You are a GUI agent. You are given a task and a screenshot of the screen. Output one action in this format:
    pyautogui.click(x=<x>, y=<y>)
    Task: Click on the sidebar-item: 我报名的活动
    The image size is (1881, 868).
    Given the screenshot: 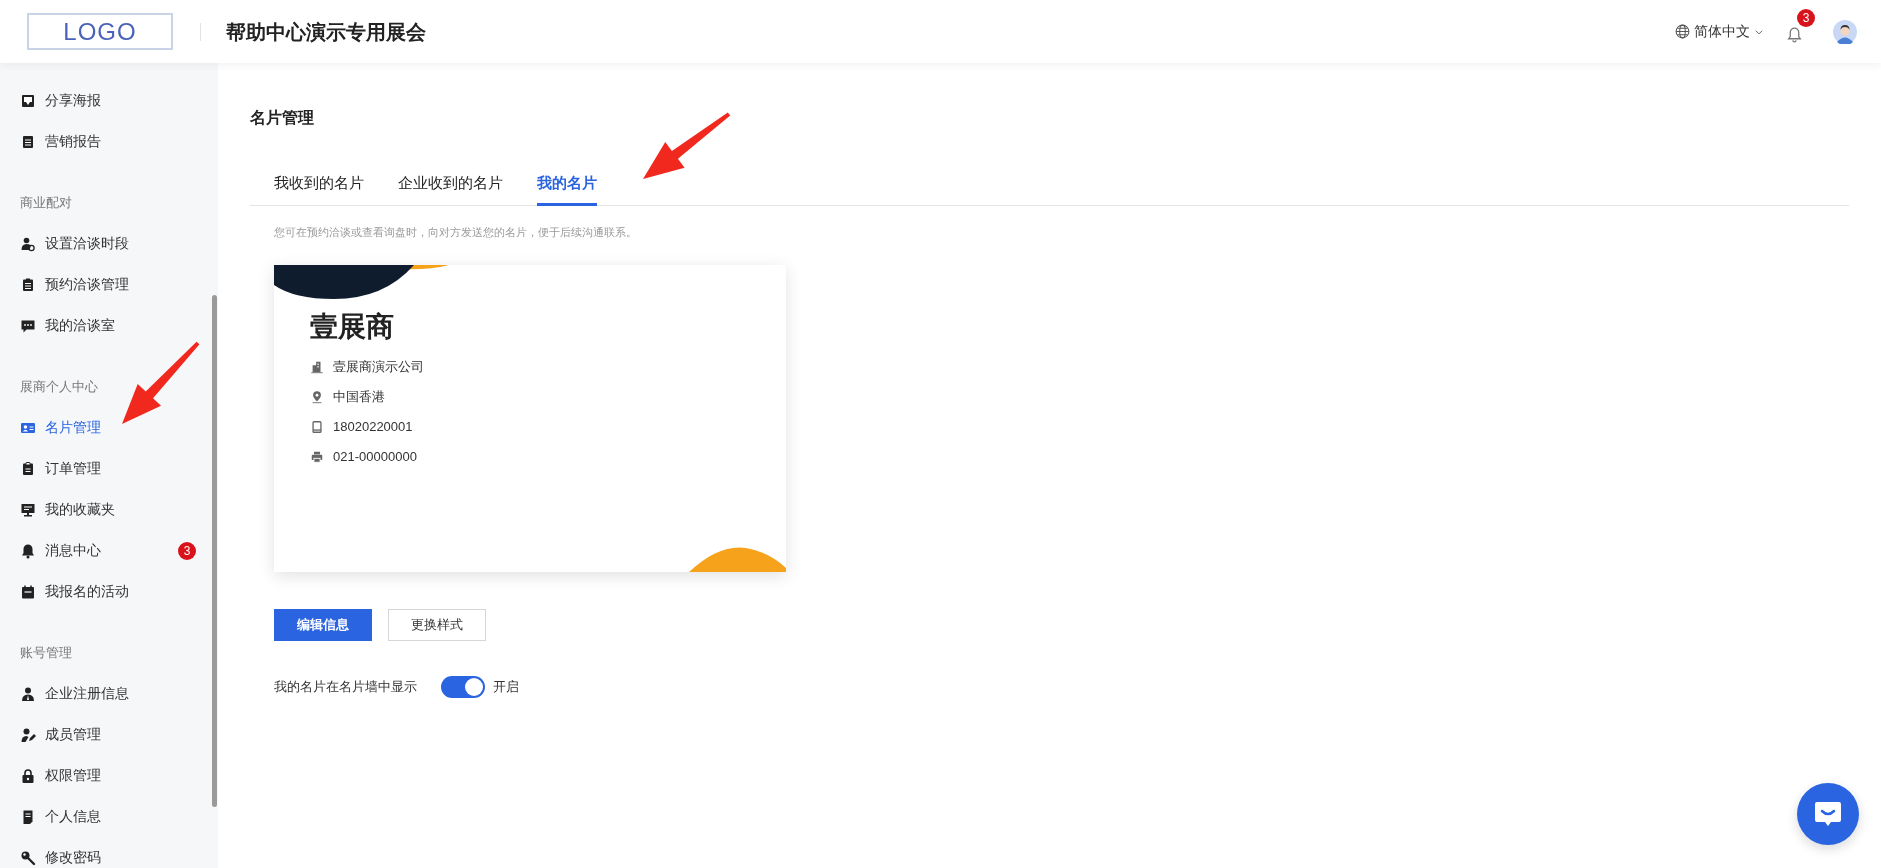 What is the action you would take?
    pyautogui.click(x=109, y=591)
    